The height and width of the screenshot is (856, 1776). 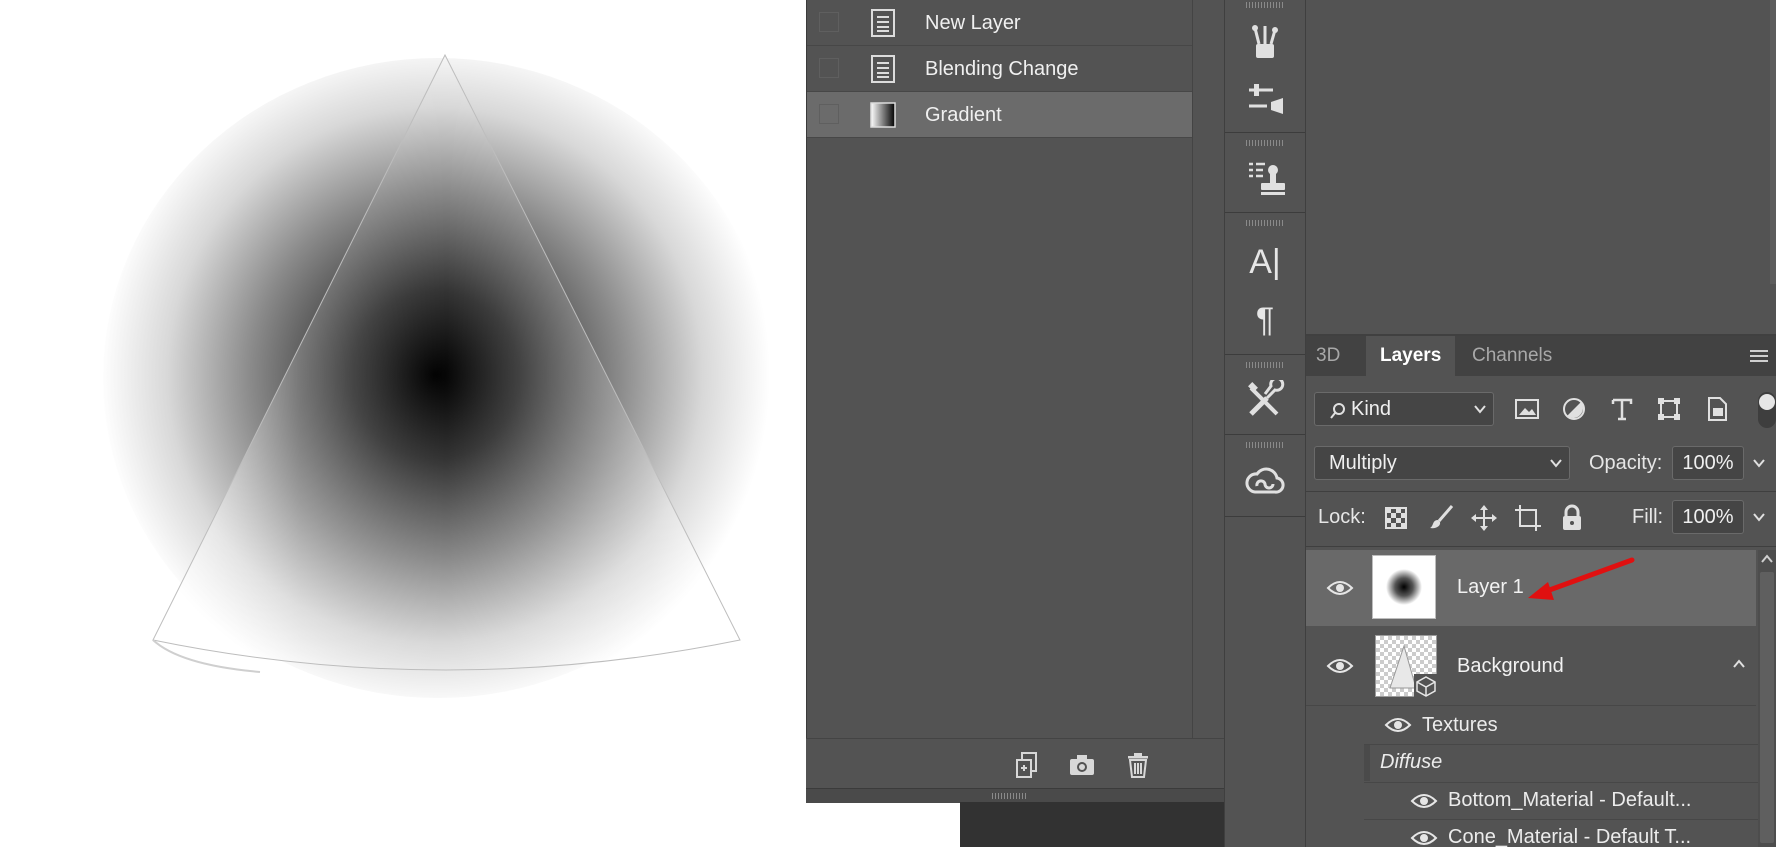 What do you see at coordinates (973, 23) in the screenshot?
I see `history-item-label: New Layer` at bounding box center [973, 23].